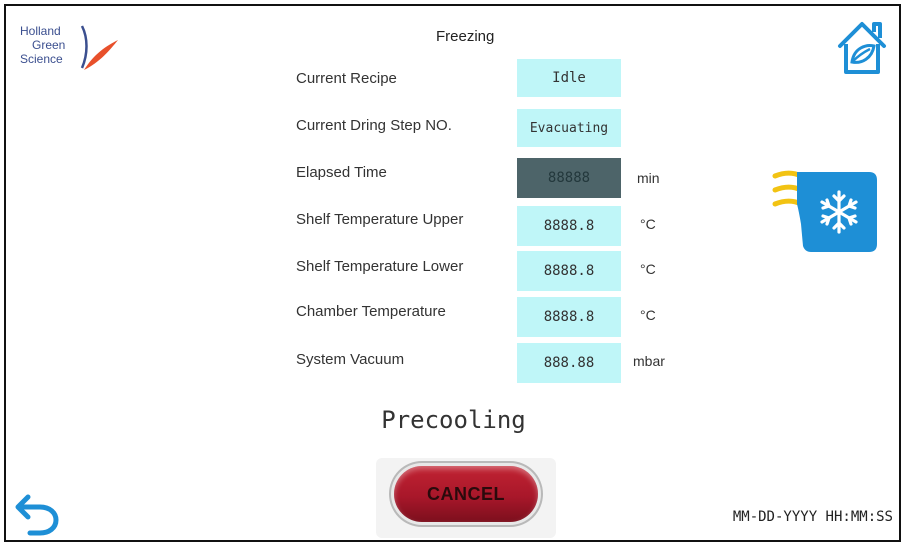 The height and width of the screenshot is (547, 907). Describe the element at coordinates (350, 359) in the screenshot. I see `system-vacuum-label: System Vacuum` at that location.